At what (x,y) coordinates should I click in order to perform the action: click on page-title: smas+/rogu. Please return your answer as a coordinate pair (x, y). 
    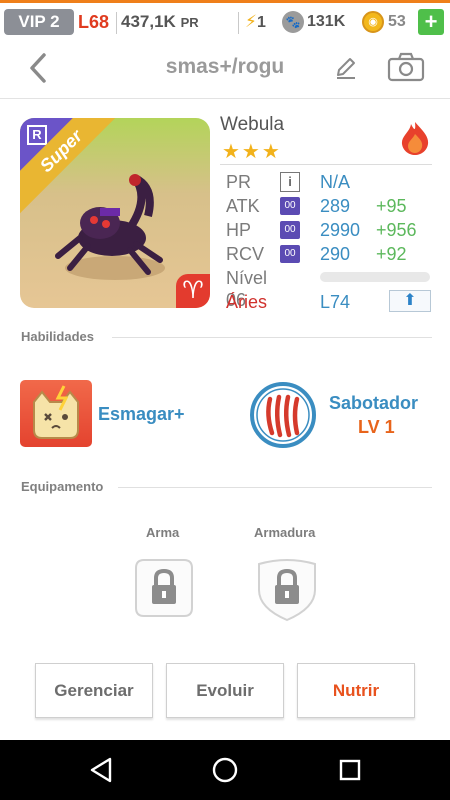
    Looking at the image, I should click on (225, 66).